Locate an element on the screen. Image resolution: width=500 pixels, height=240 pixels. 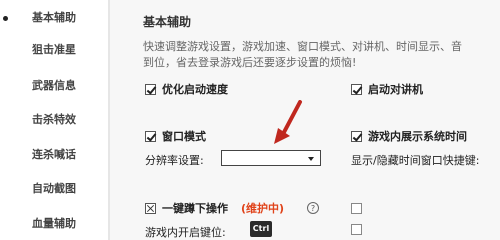
sidebar-item-label: 武器信息 is located at coordinates (54, 85).